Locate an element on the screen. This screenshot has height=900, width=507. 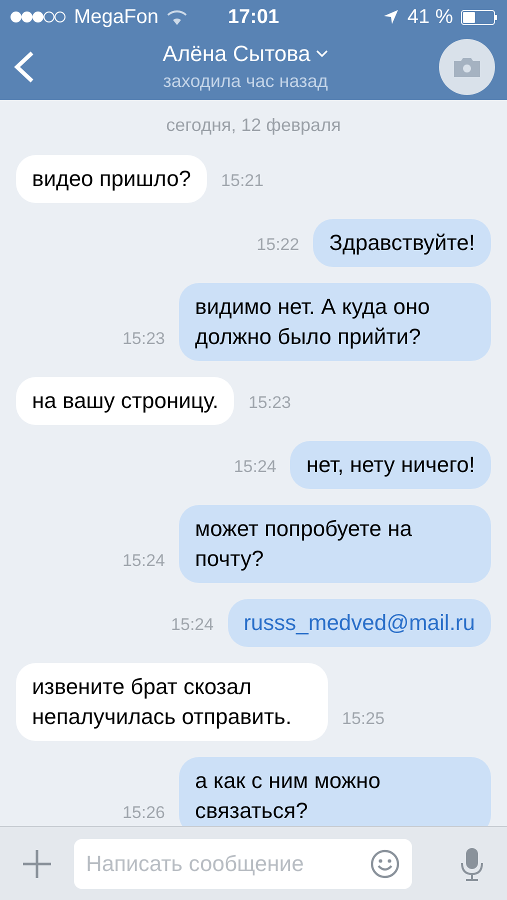
plus-icon is located at coordinates (37, 863).